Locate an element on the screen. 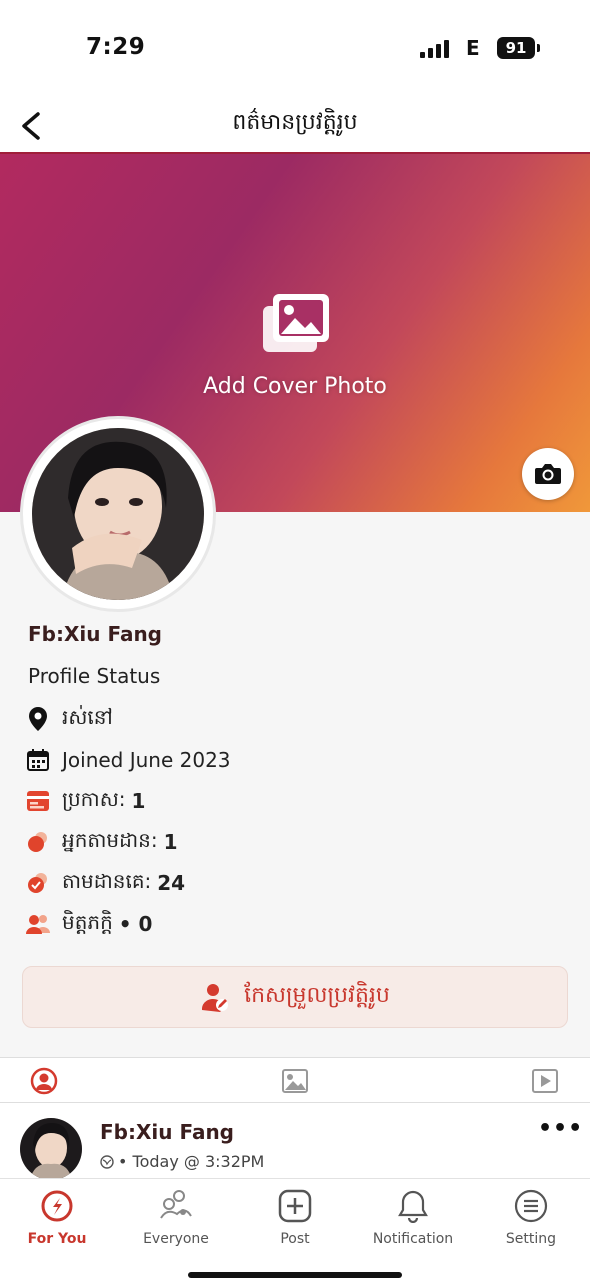 This screenshot has height=1280, width=590. for-you-icon is located at coordinates (57, 1206).